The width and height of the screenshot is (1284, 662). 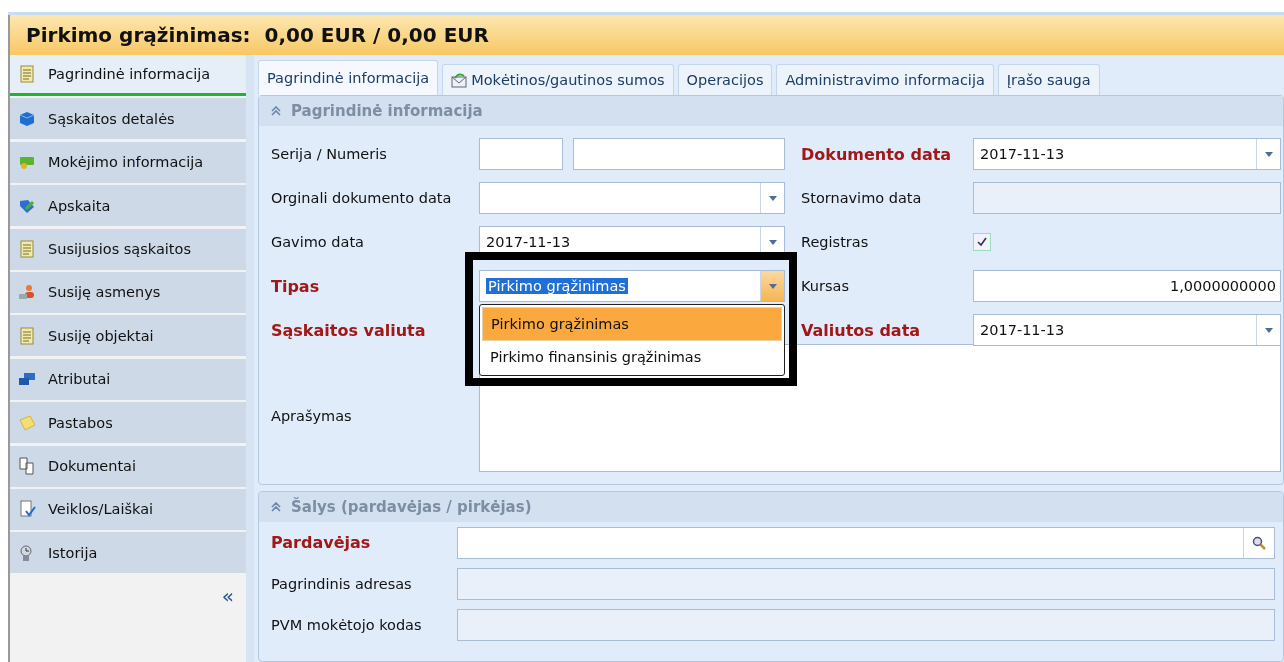 I want to click on tab: Pagrindinė informacija, so click(x=348, y=77).